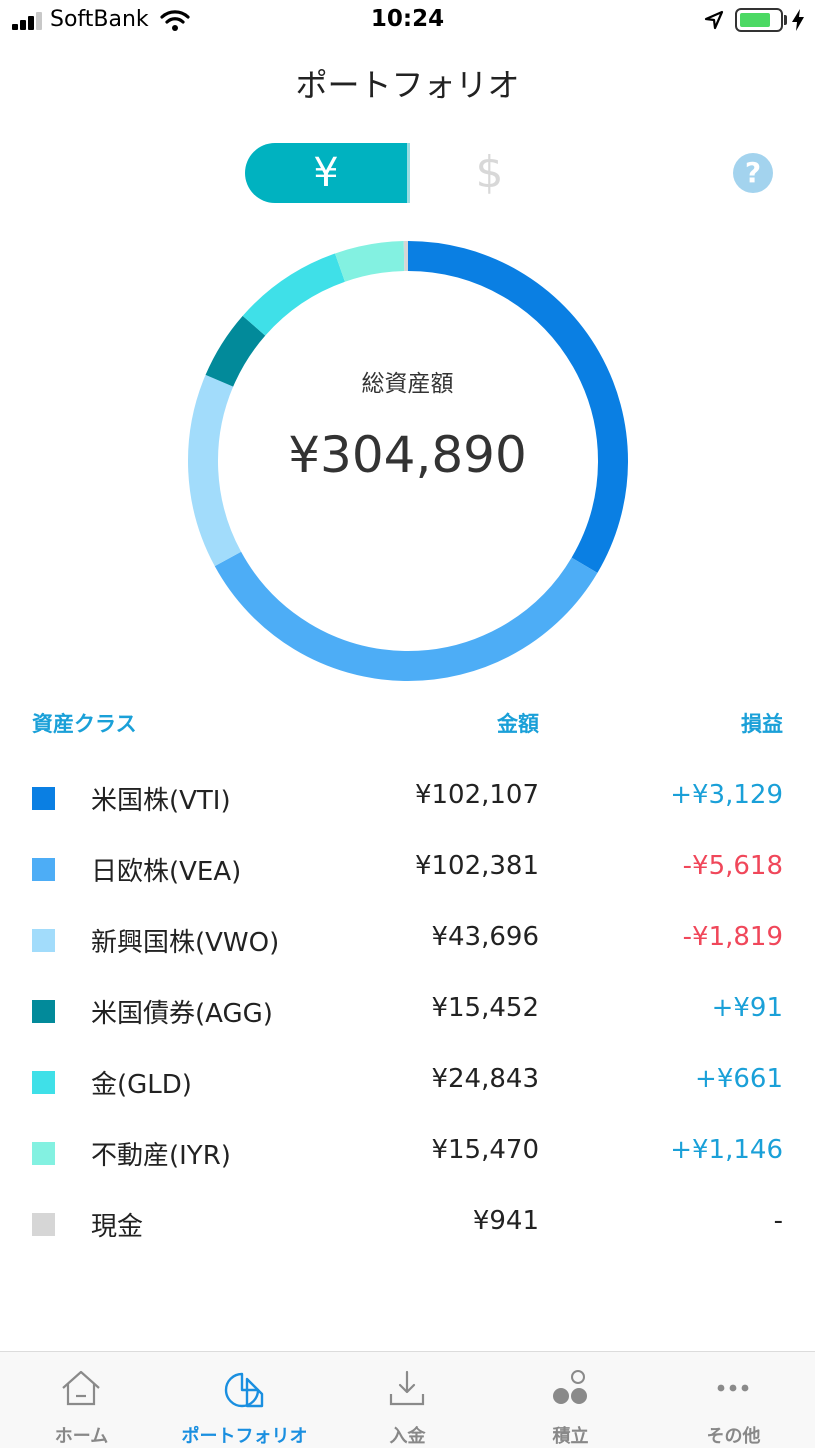 Image resolution: width=815 pixels, height=1448 pixels. What do you see at coordinates (407, 1153) in the screenshot?
I see `asset-row-iyr: 不動産(IYR) ¥15,470 +¥1,146` at bounding box center [407, 1153].